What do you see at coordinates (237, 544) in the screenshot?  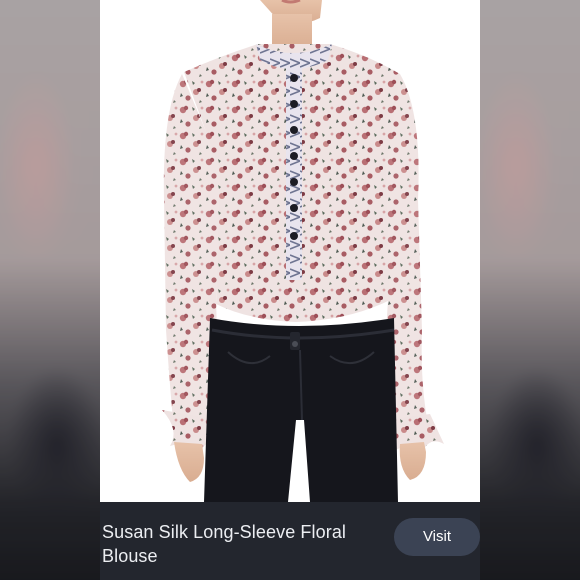 I see `product-title: Susan Silk Long-Sleeve Floral Blouse` at bounding box center [237, 544].